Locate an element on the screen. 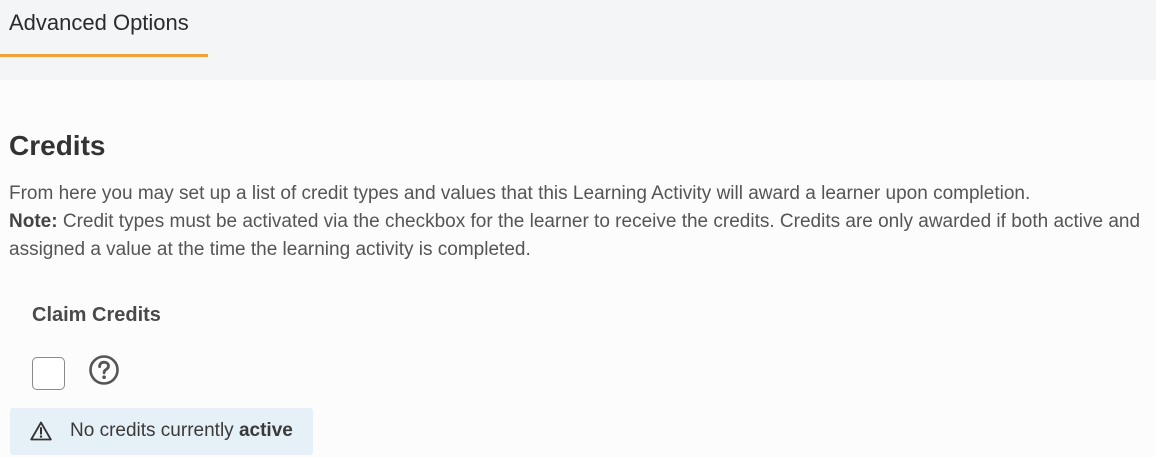  question-circle-icon is located at coordinates (104, 370).